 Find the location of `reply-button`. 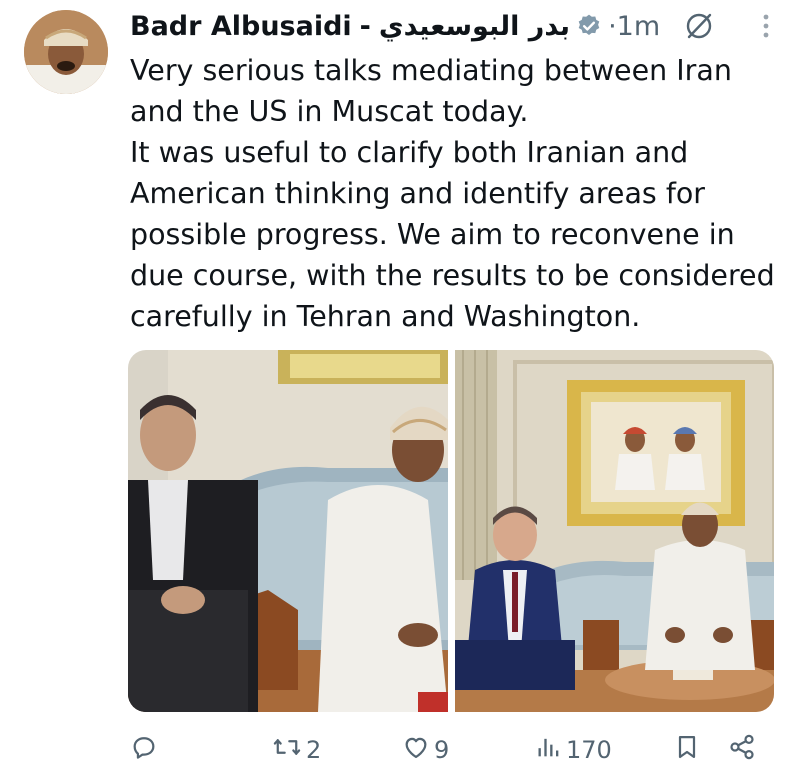

reply-button is located at coordinates (146, 750).